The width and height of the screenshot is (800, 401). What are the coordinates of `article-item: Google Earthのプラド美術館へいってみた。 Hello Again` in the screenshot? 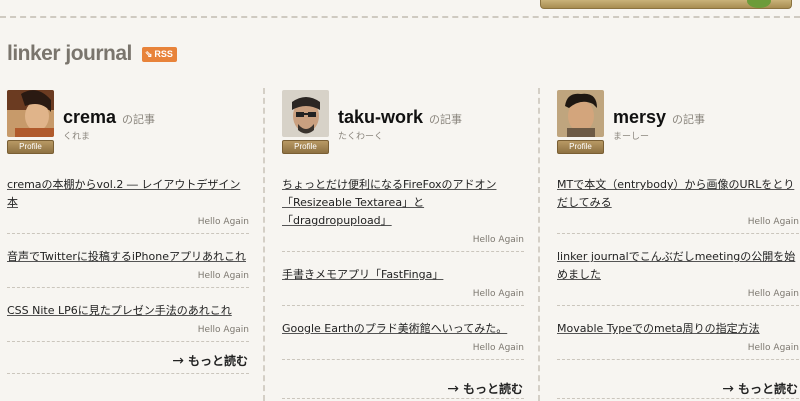 It's located at (403, 340).